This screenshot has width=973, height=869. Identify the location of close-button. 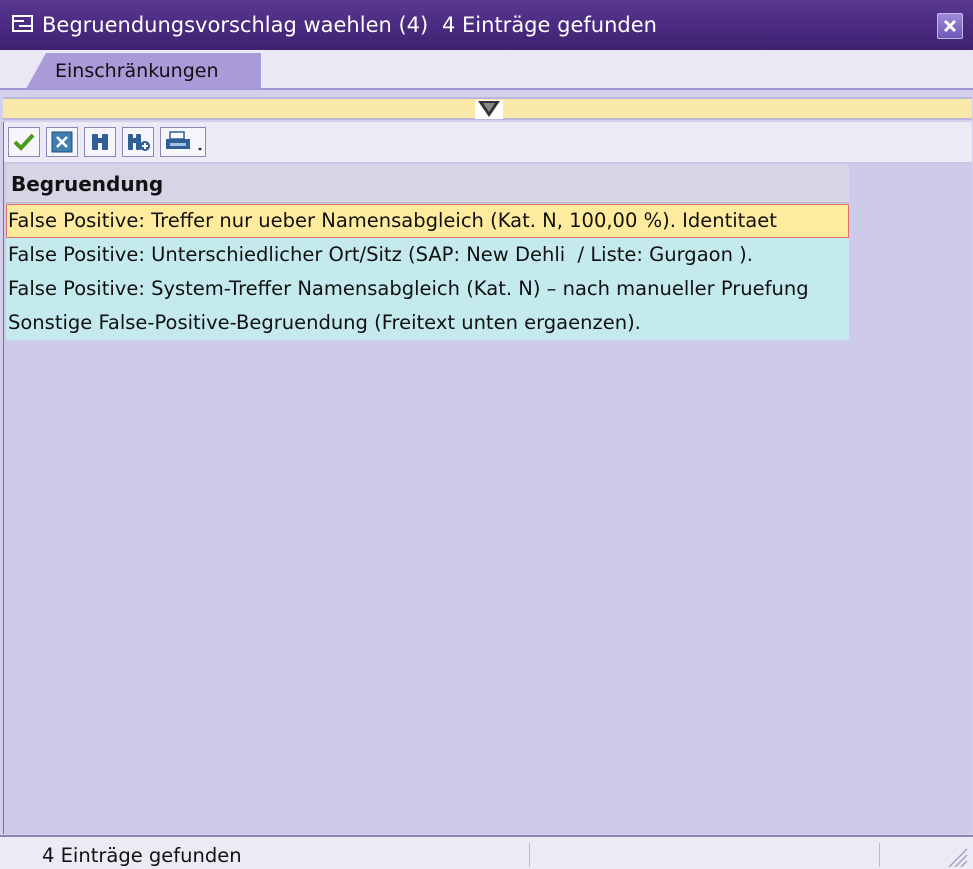
(950, 26).